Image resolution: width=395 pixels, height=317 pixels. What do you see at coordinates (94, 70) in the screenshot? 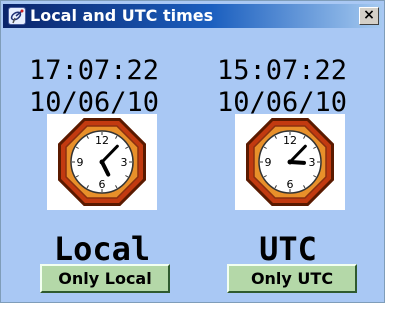
I see `local-time-display: 17:07:22` at bounding box center [94, 70].